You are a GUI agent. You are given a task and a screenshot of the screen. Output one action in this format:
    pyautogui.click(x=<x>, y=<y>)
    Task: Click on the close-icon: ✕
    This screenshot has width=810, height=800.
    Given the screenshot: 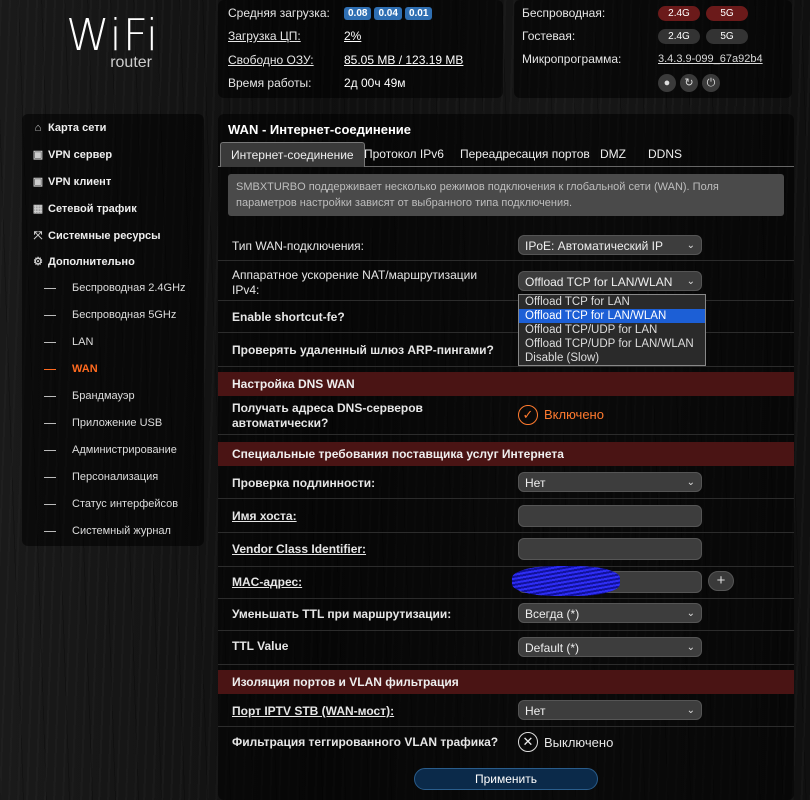 What is the action you would take?
    pyautogui.click(x=528, y=742)
    